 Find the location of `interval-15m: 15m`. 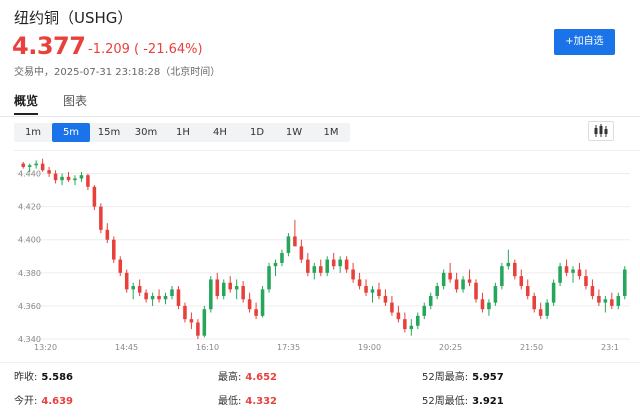

interval-15m: 15m is located at coordinates (109, 132).